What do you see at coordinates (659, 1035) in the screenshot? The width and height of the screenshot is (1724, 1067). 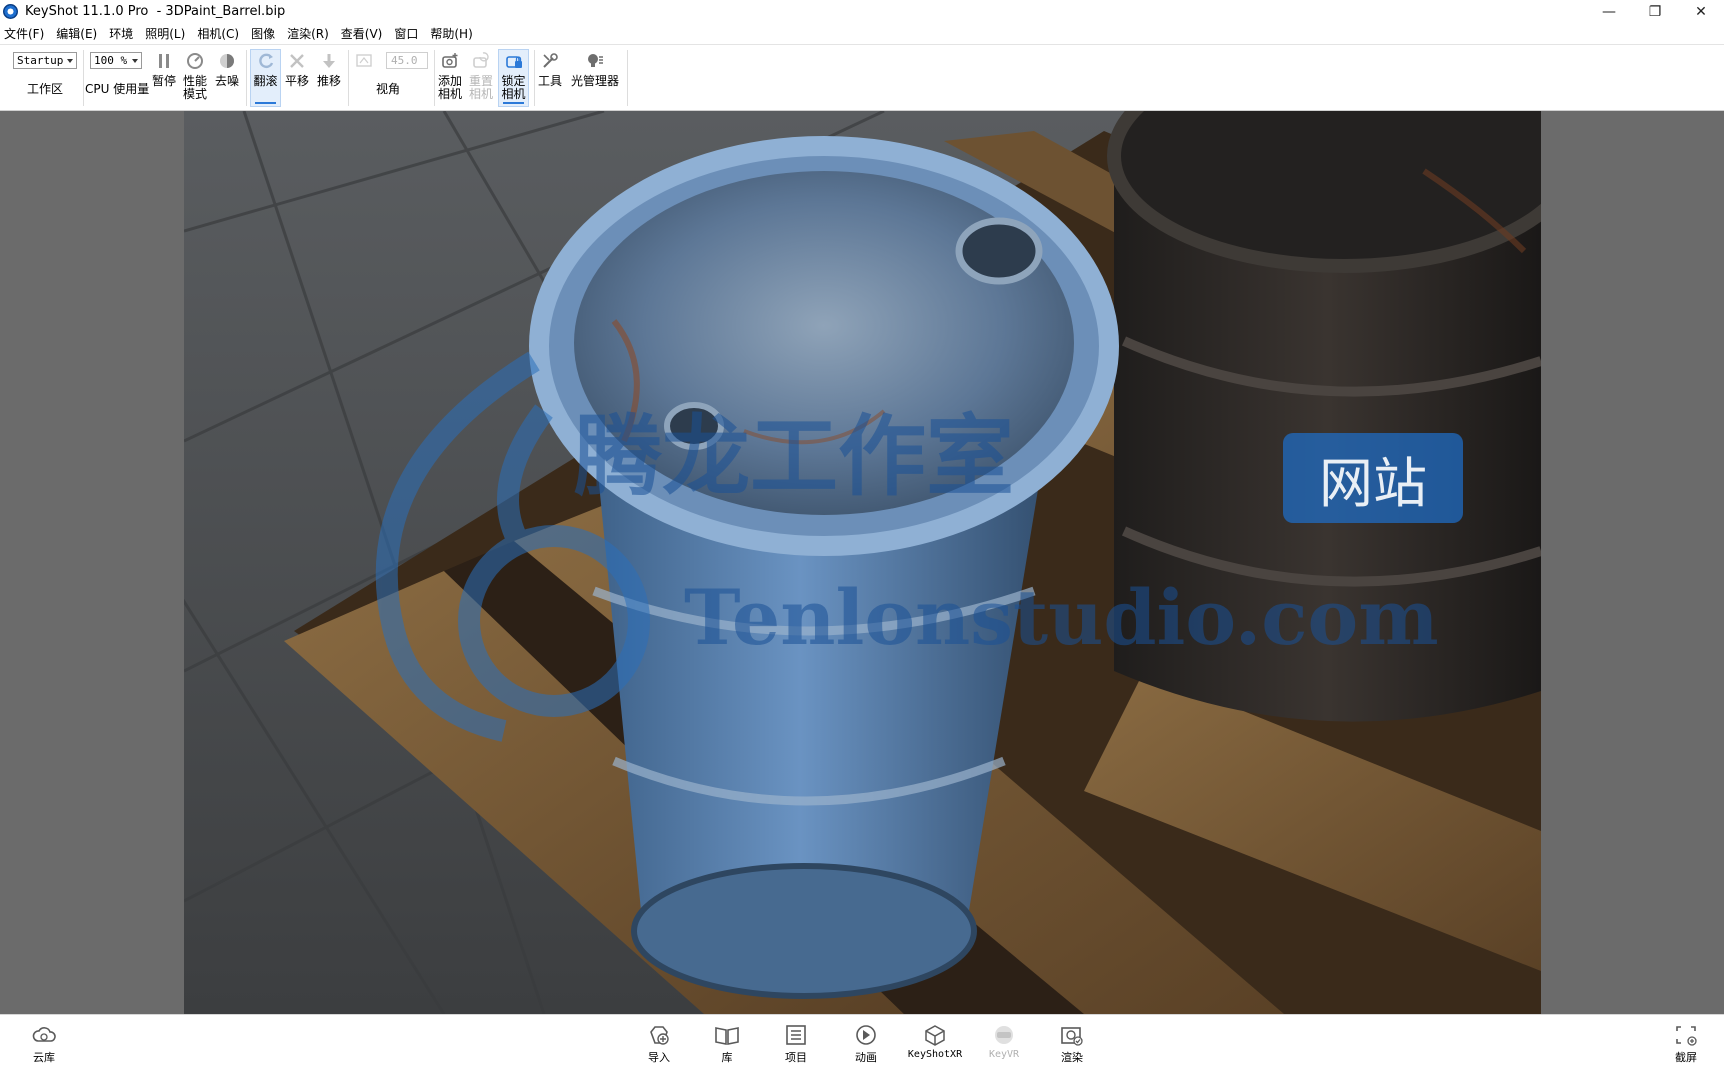 I see `import-icon` at bounding box center [659, 1035].